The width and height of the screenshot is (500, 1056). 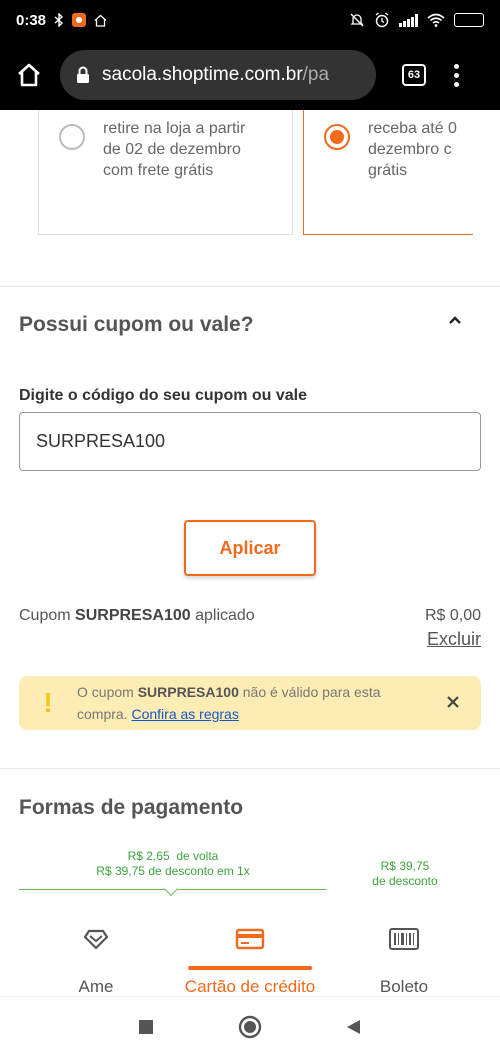 I want to click on url-host: sacola.shoptime.com.br, so click(x=202, y=74).